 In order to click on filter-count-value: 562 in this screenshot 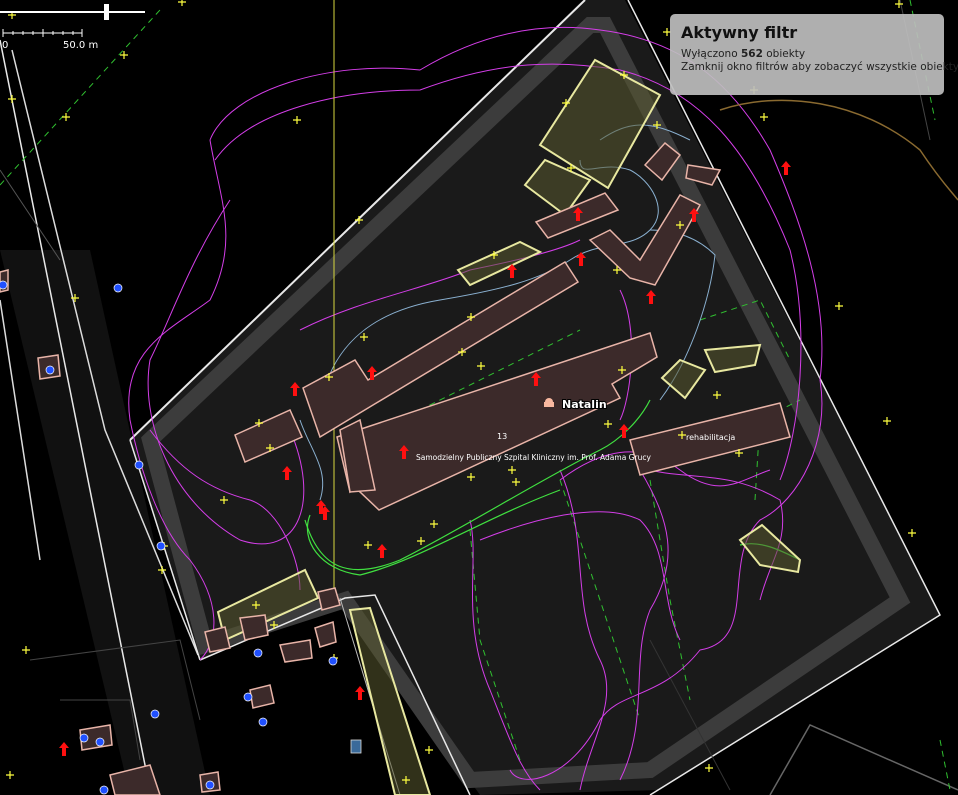, I will do `click(751, 54)`.